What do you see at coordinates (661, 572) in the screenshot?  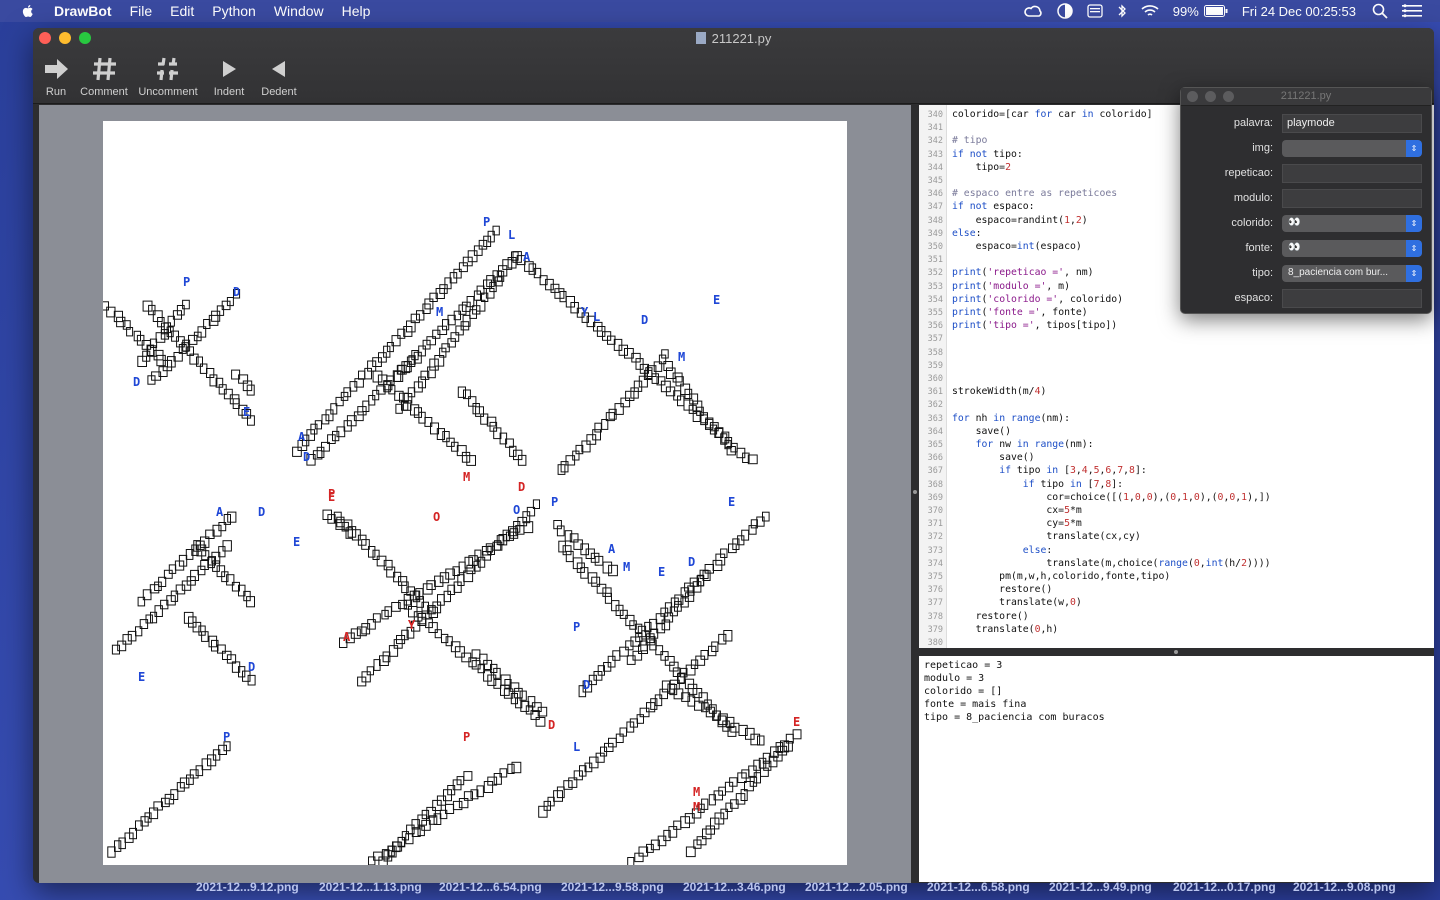 I see `artwork-letter: E` at bounding box center [661, 572].